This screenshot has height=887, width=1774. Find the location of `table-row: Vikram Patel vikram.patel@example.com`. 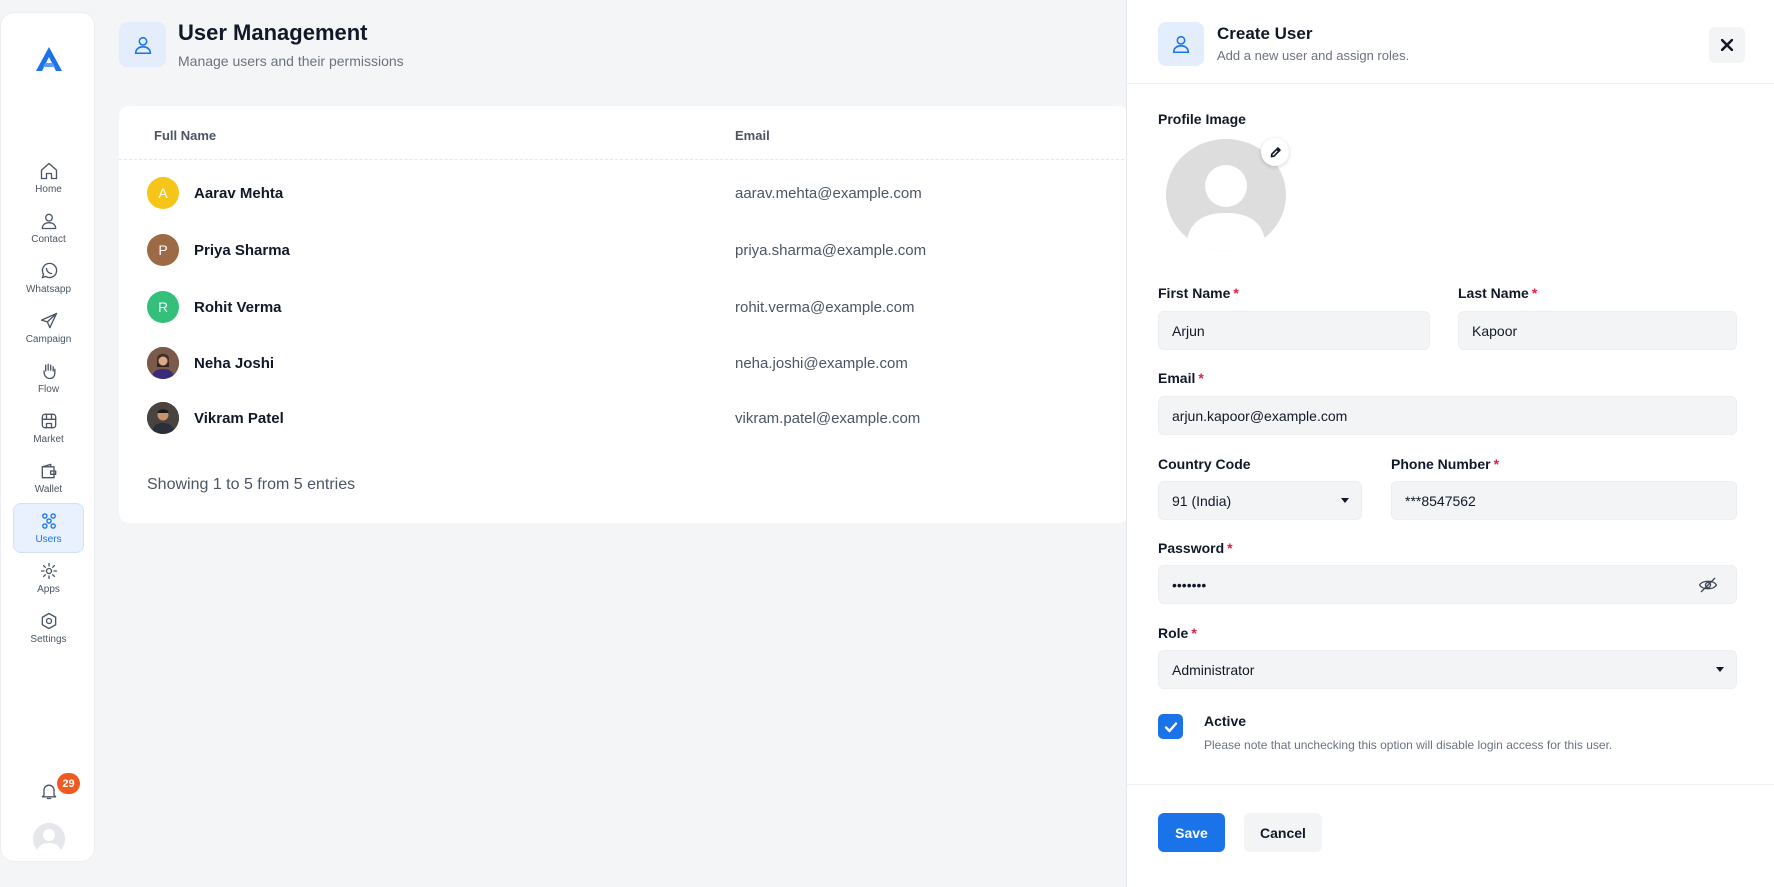

table-row: Vikram Patel vikram.patel@example.com is located at coordinates (624, 418).